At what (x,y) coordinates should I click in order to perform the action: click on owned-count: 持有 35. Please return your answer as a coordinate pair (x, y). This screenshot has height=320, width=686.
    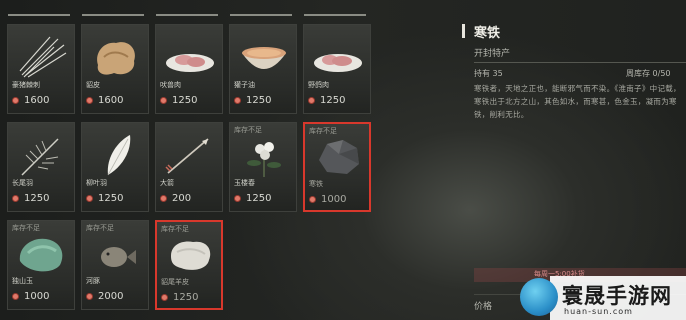
    Looking at the image, I should click on (488, 73).